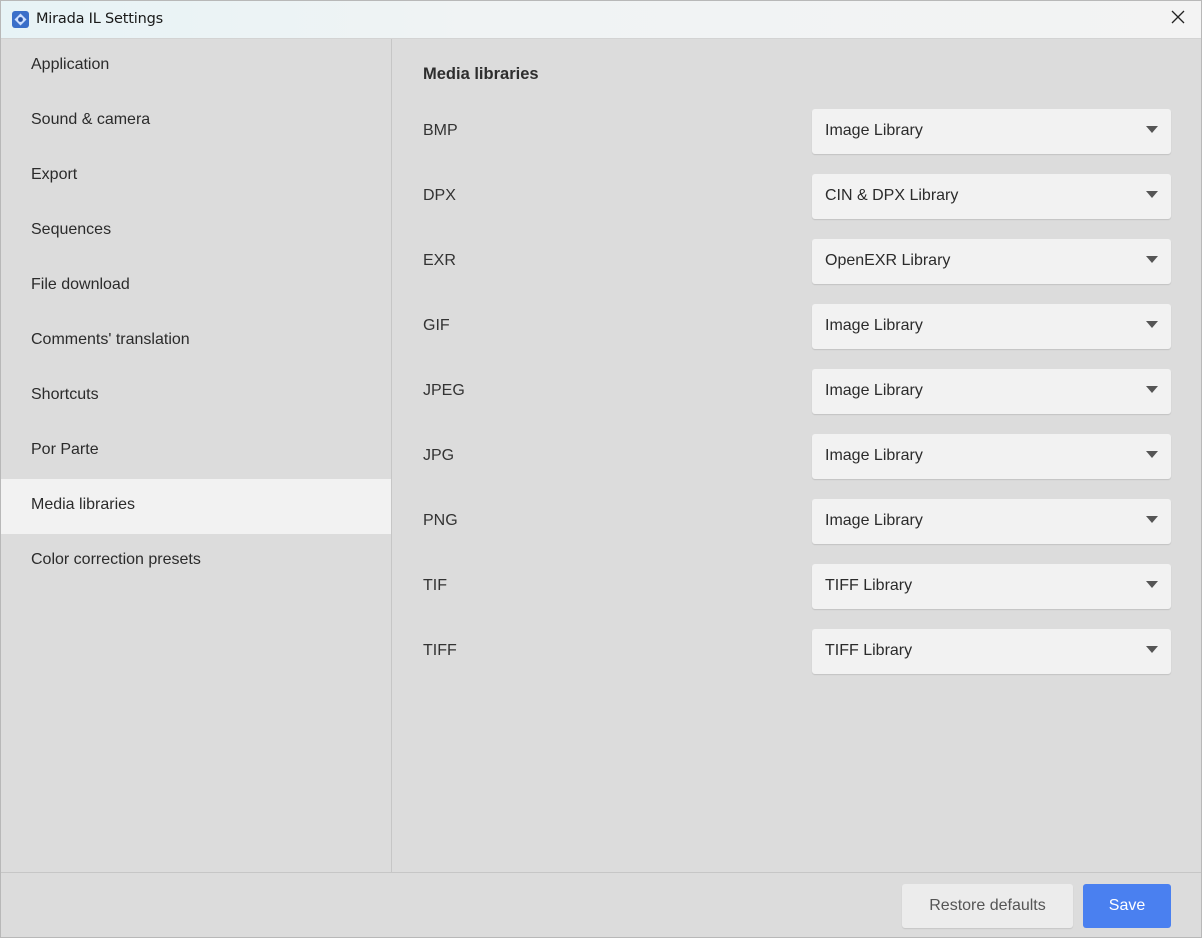 The image size is (1202, 938). I want to click on close-icon, so click(1178, 19).